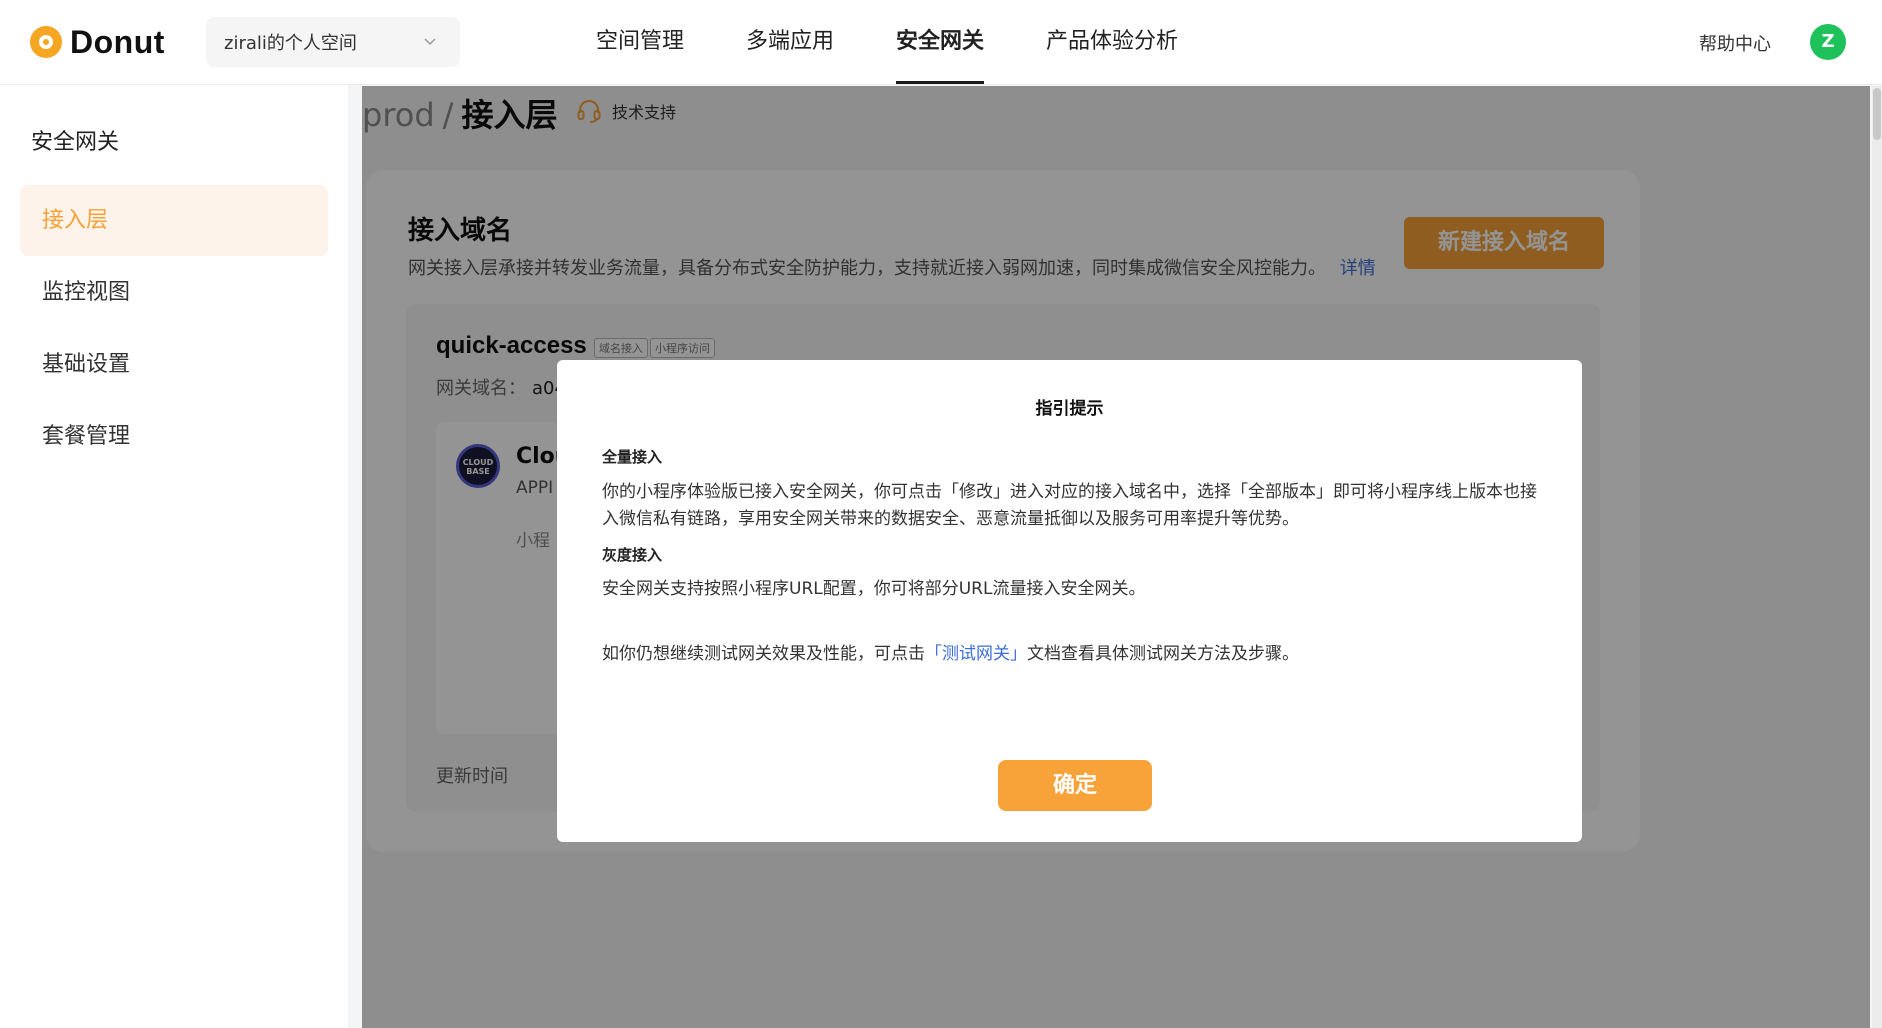 This screenshot has height=1028, width=1882. I want to click on nav-multi-platform-apps: 多端应用, so click(790, 42).